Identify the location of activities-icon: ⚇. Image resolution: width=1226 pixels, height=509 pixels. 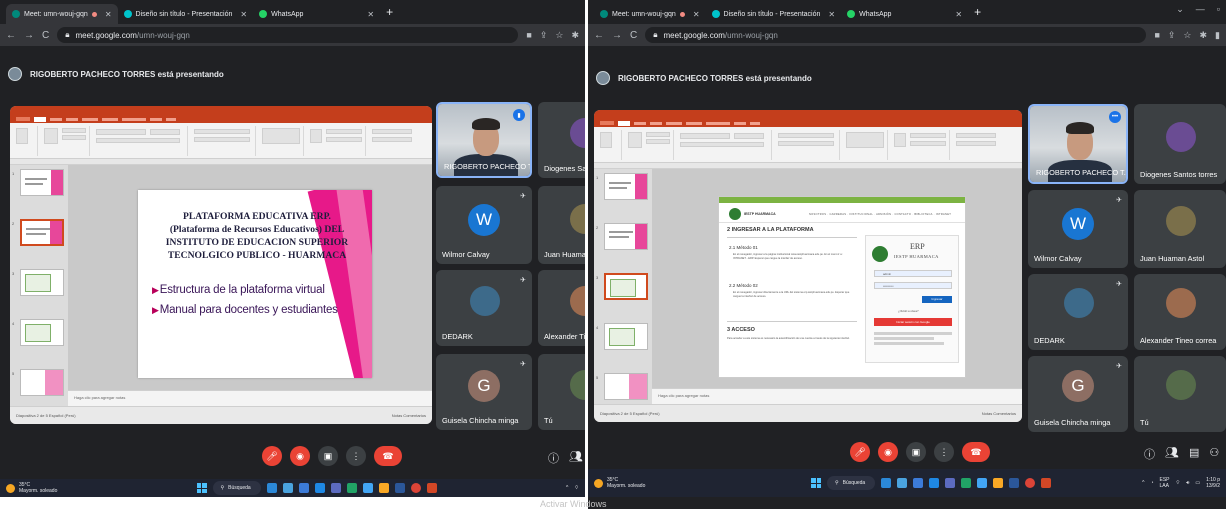
(1214, 454).